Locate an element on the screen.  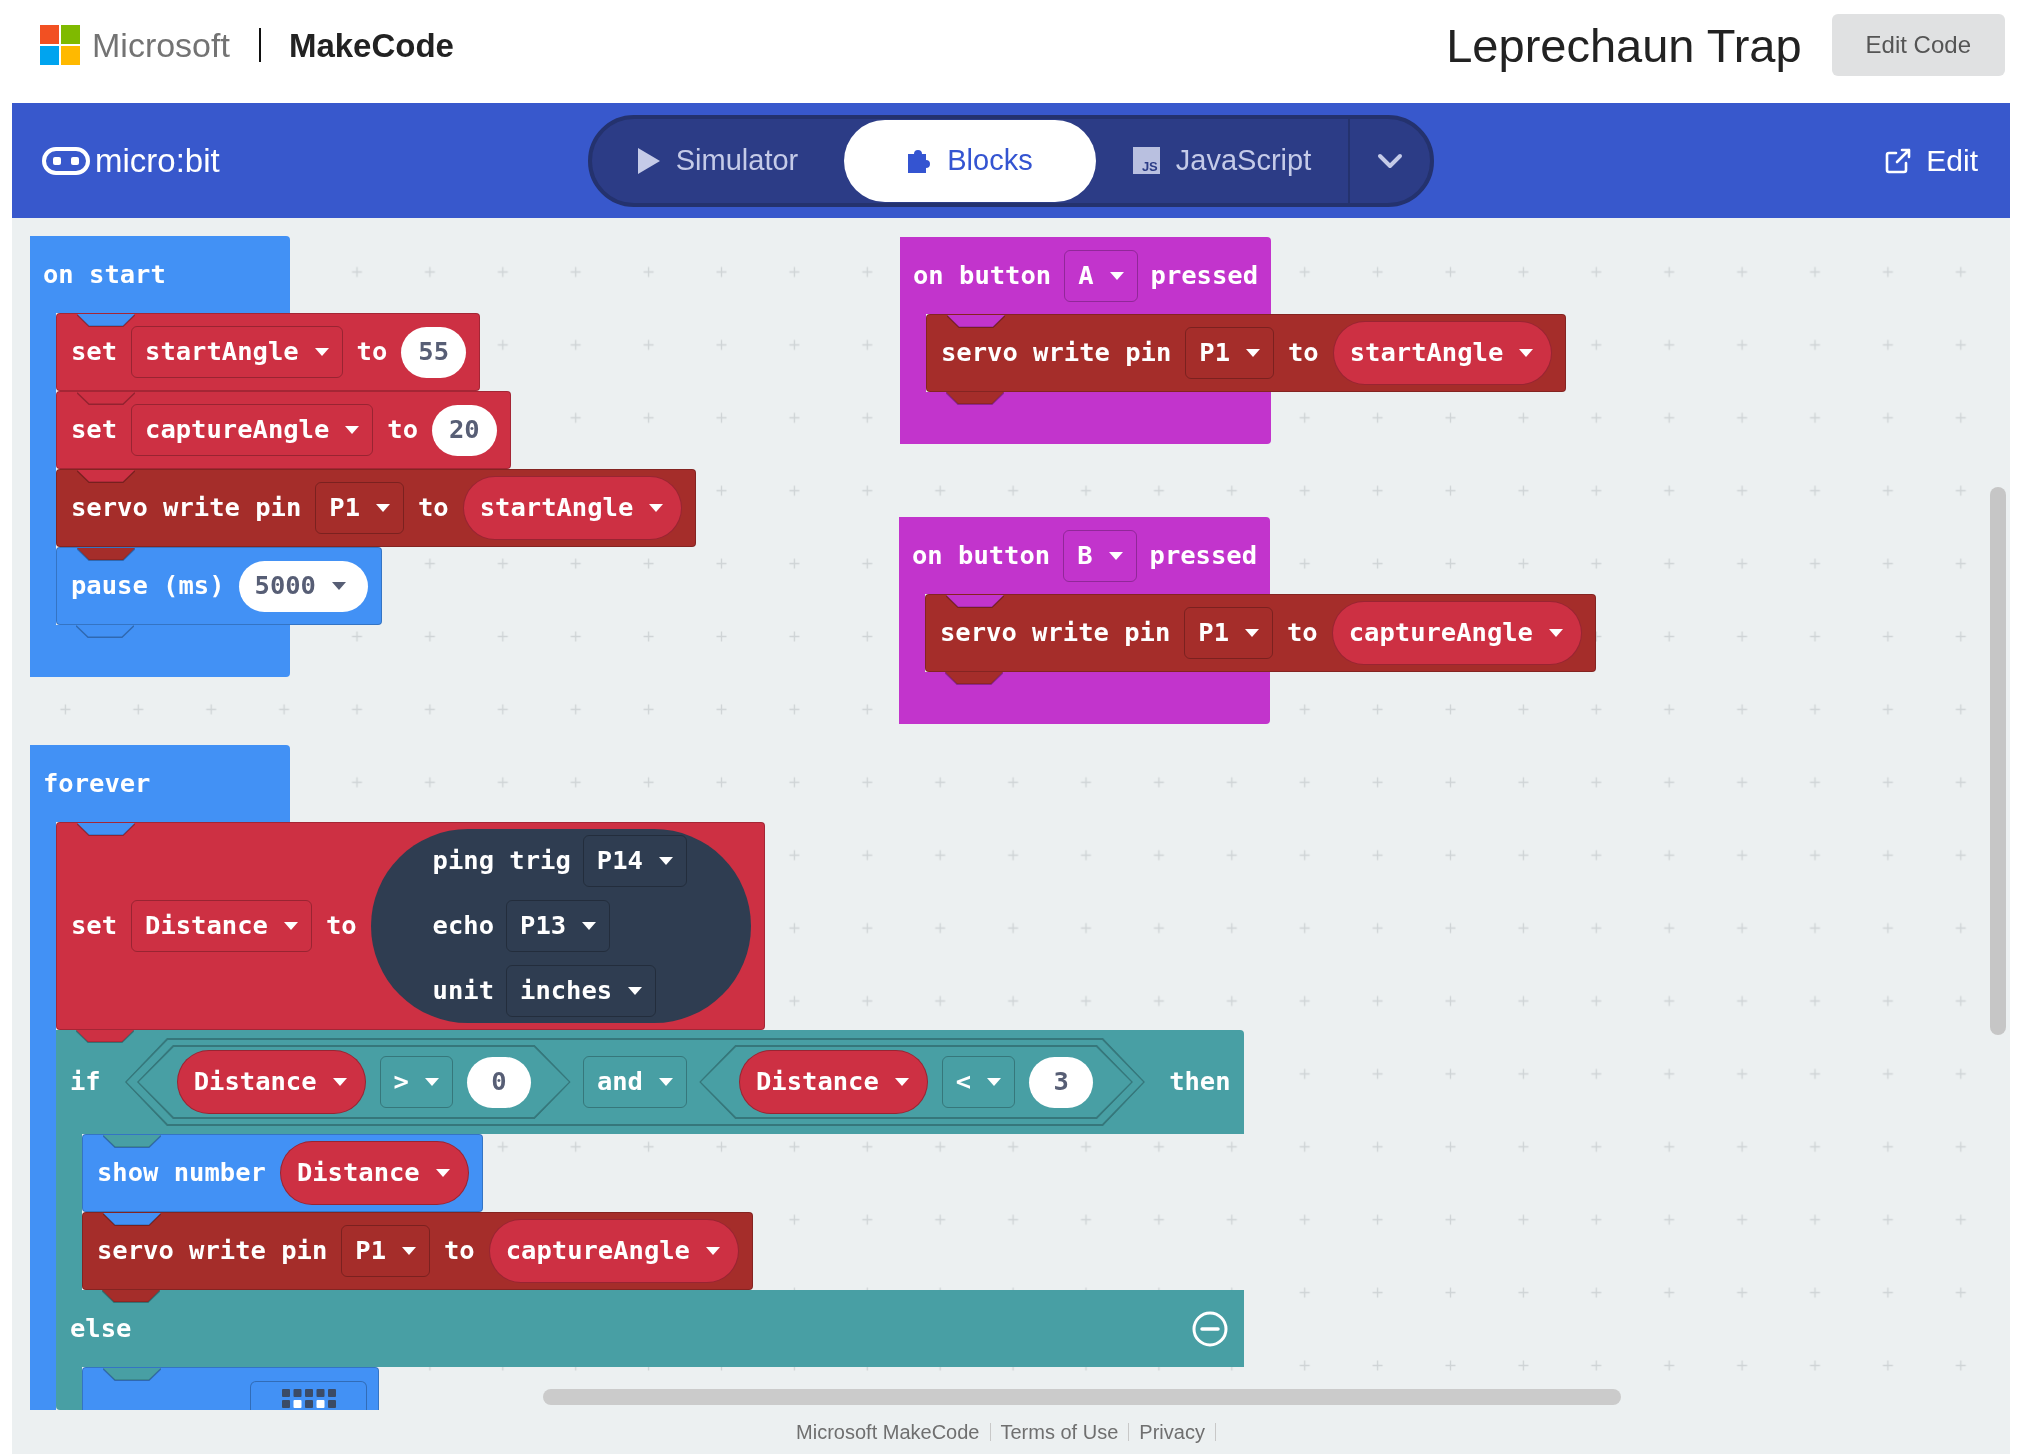
chevron-down-icon is located at coordinates (1390, 160).